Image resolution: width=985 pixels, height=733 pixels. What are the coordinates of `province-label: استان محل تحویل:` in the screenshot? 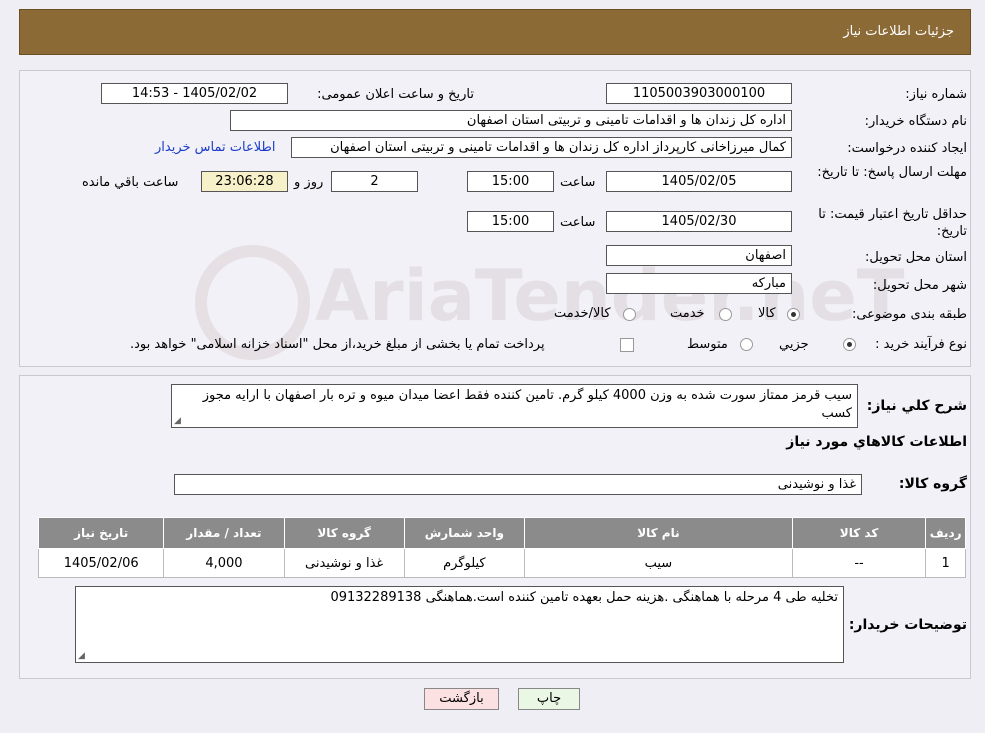 It's located at (916, 257).